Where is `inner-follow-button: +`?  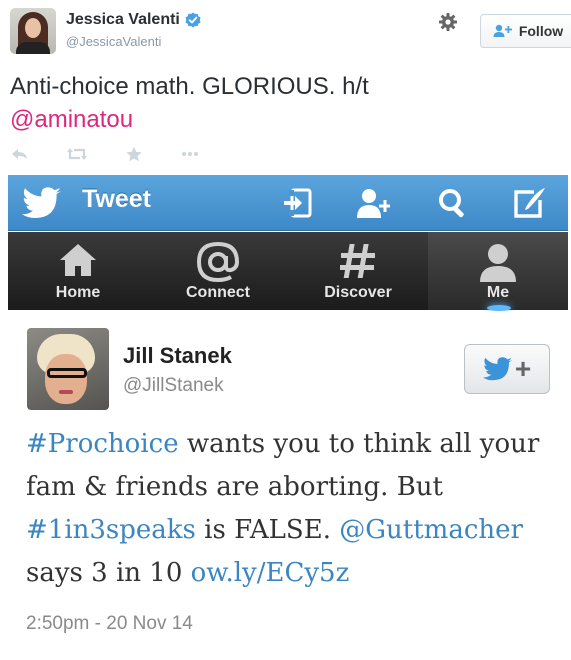 inner-follow-button: + is located at coordinates (507, 369).